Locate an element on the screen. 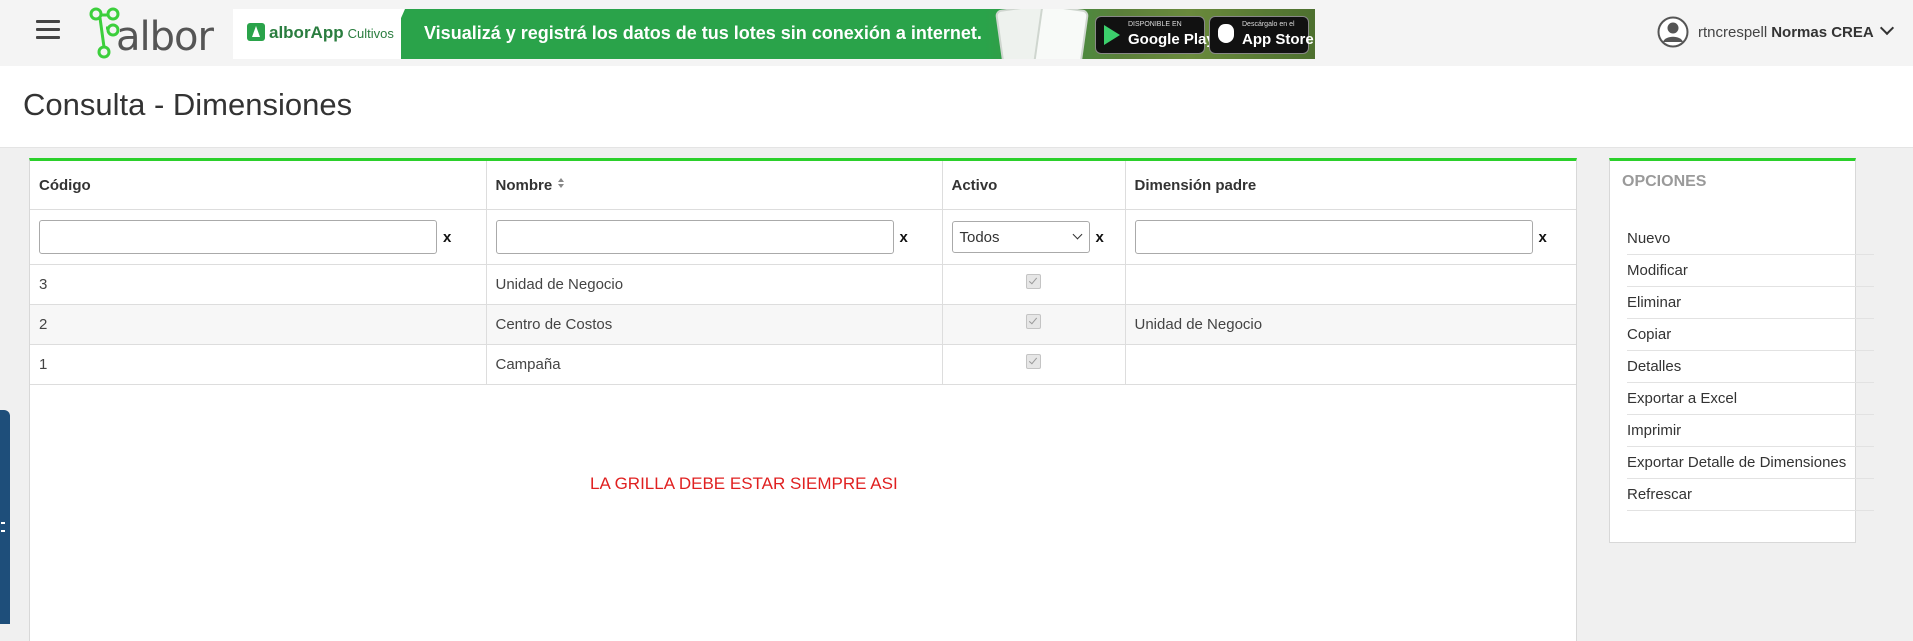 The image size is (1913, 641). options-title: OPCIONES is located at coordinates (1664, 181).